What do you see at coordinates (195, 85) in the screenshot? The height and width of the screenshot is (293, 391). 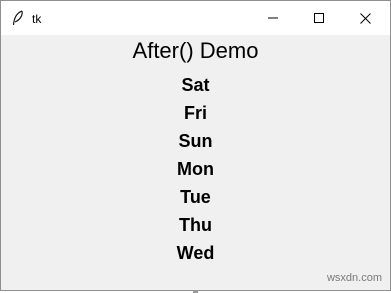 I see `day-label: Sat` at bounding box center [195, 85].